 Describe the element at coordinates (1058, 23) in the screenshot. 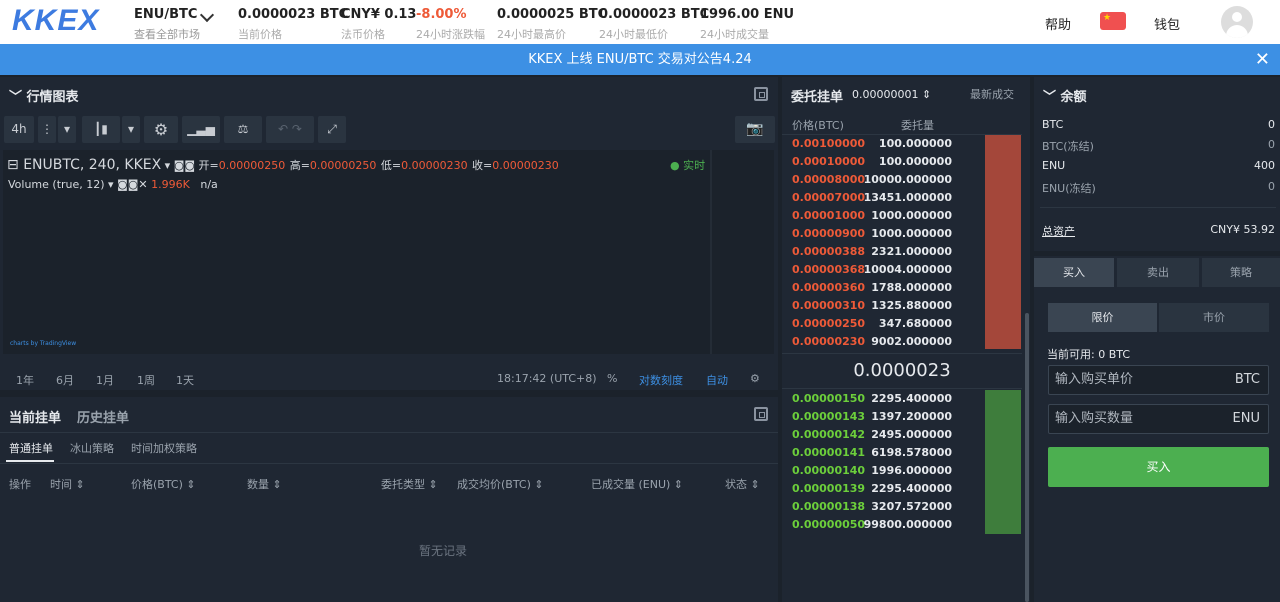

I see `help-link: 帮助` at that location.